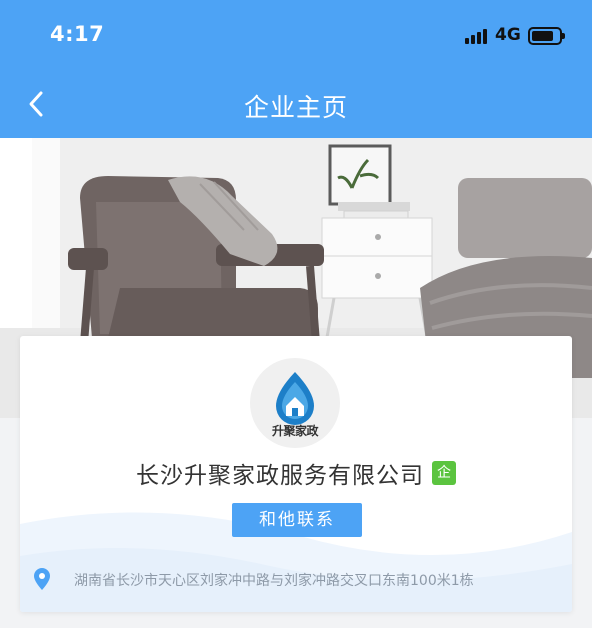  I want to click on enterprise-badge: 企, so click(444, 473).